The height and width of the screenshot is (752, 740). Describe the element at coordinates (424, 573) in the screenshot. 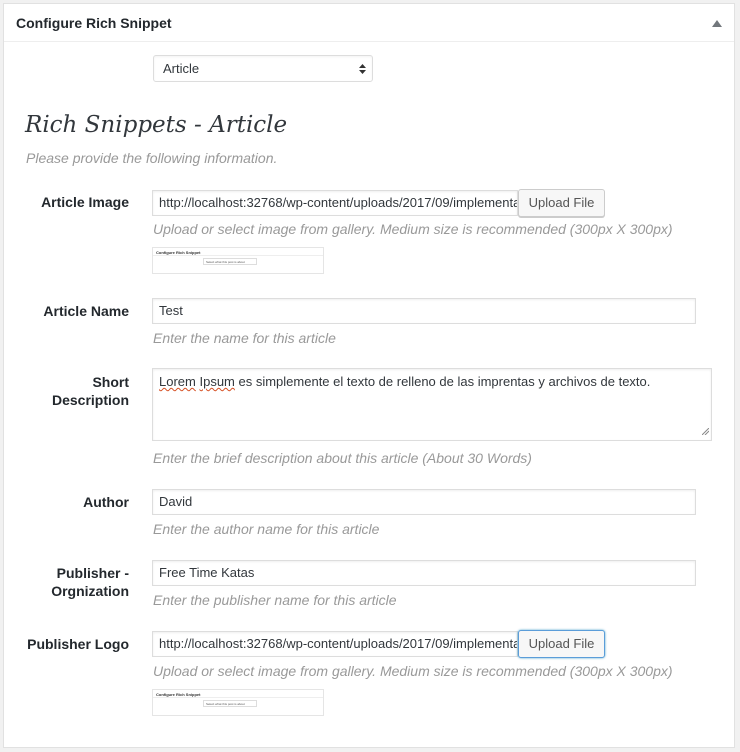

I see `publisher-organization-input: Free Time Katas` at that location.